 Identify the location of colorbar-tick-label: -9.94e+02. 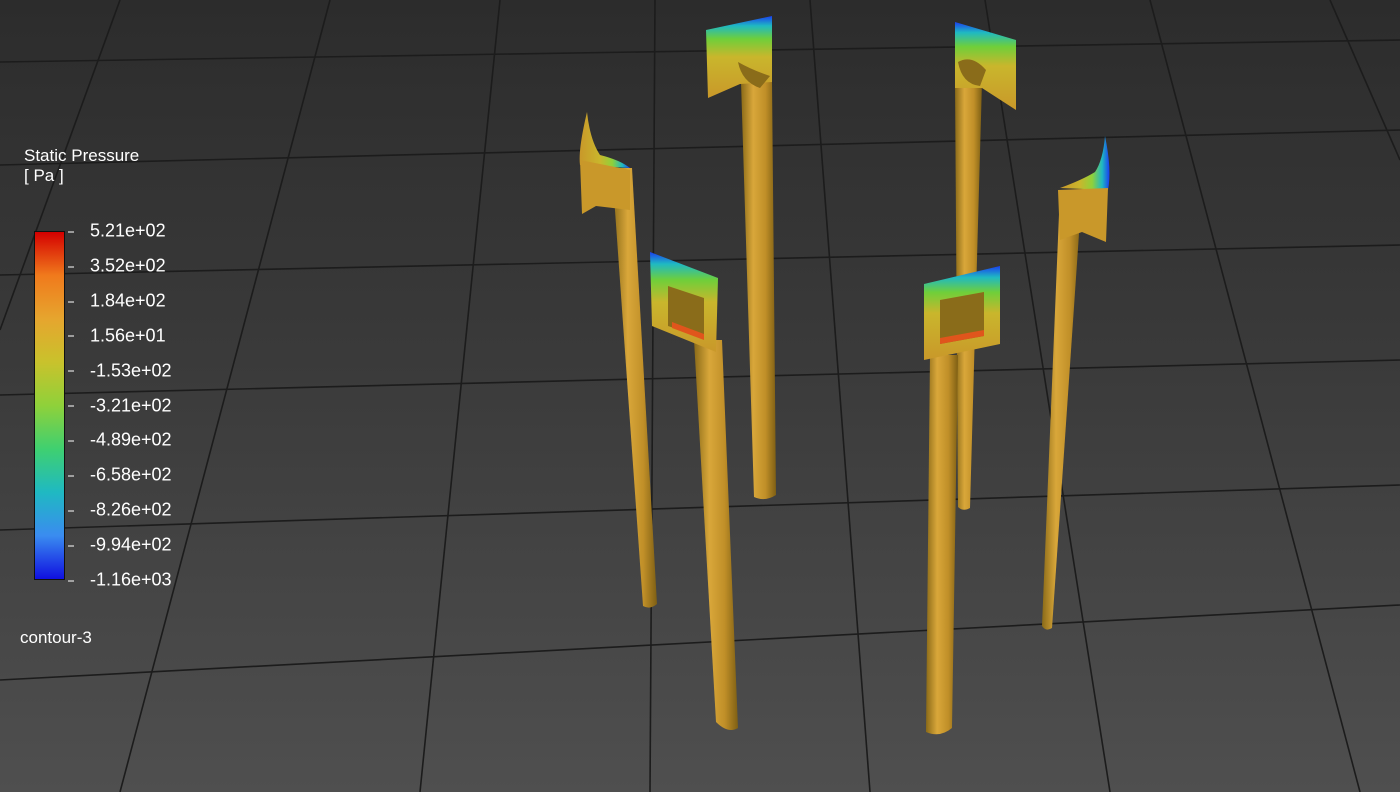
(120, 545).